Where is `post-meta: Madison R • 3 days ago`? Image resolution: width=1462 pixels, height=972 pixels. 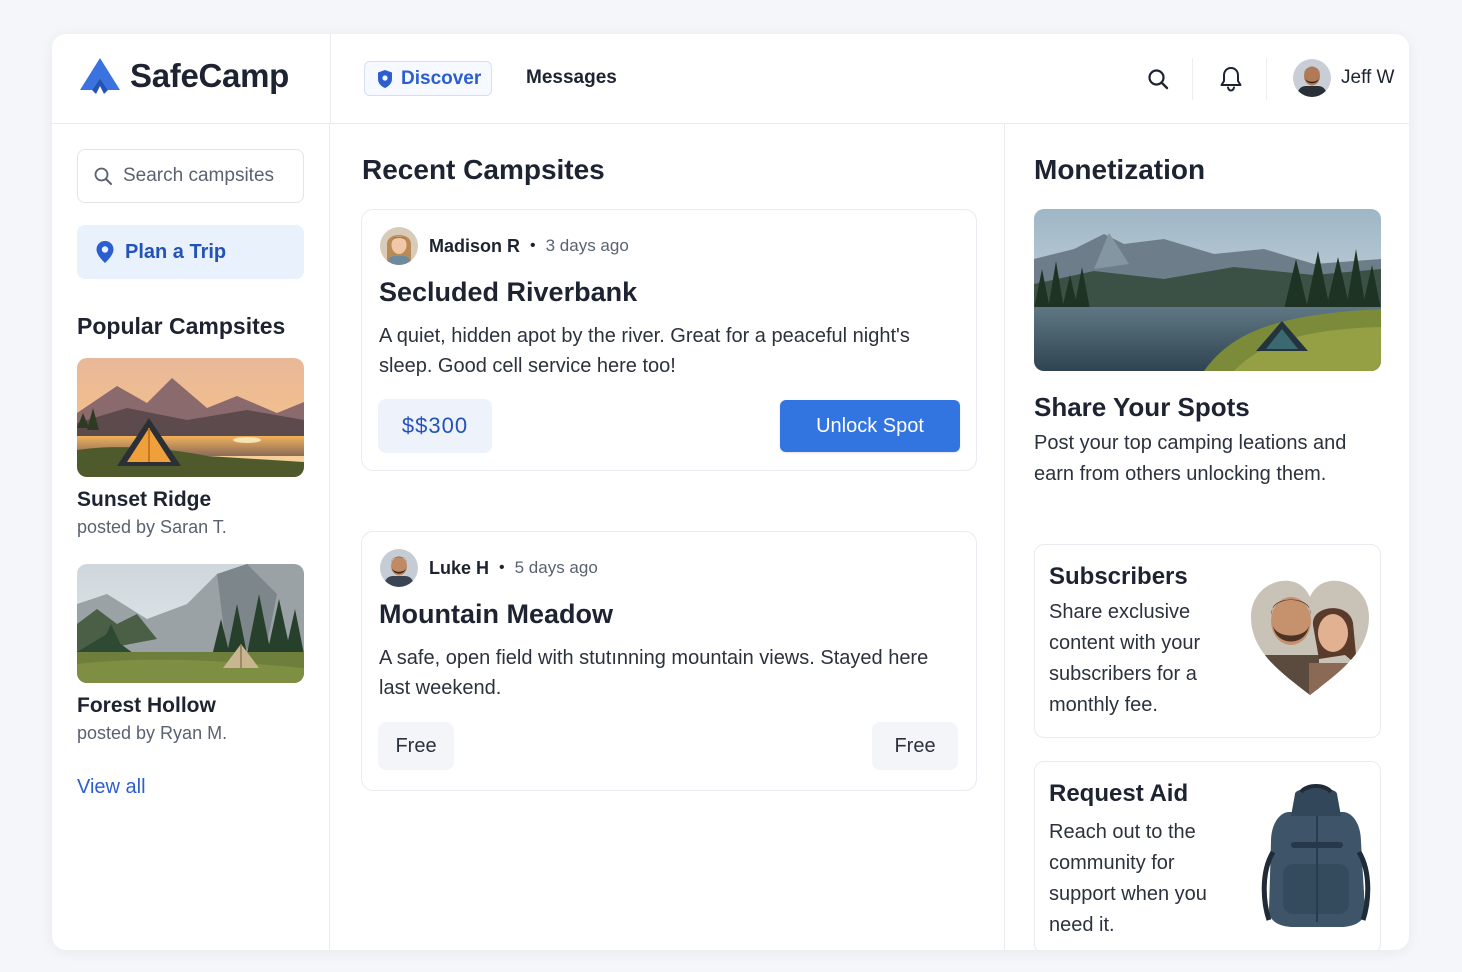
post-meta: Madison R • 3 days ago is located at coordinates (504, 246).